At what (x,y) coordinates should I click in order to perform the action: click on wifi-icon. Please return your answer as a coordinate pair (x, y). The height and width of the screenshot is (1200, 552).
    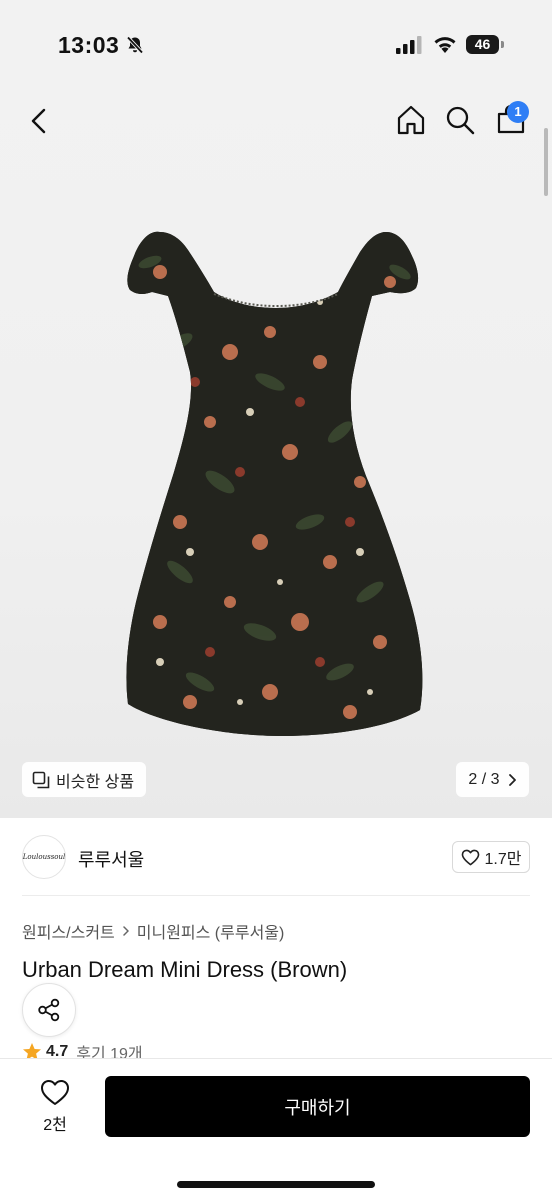
    Looking at the image, I should click on (445, 45).